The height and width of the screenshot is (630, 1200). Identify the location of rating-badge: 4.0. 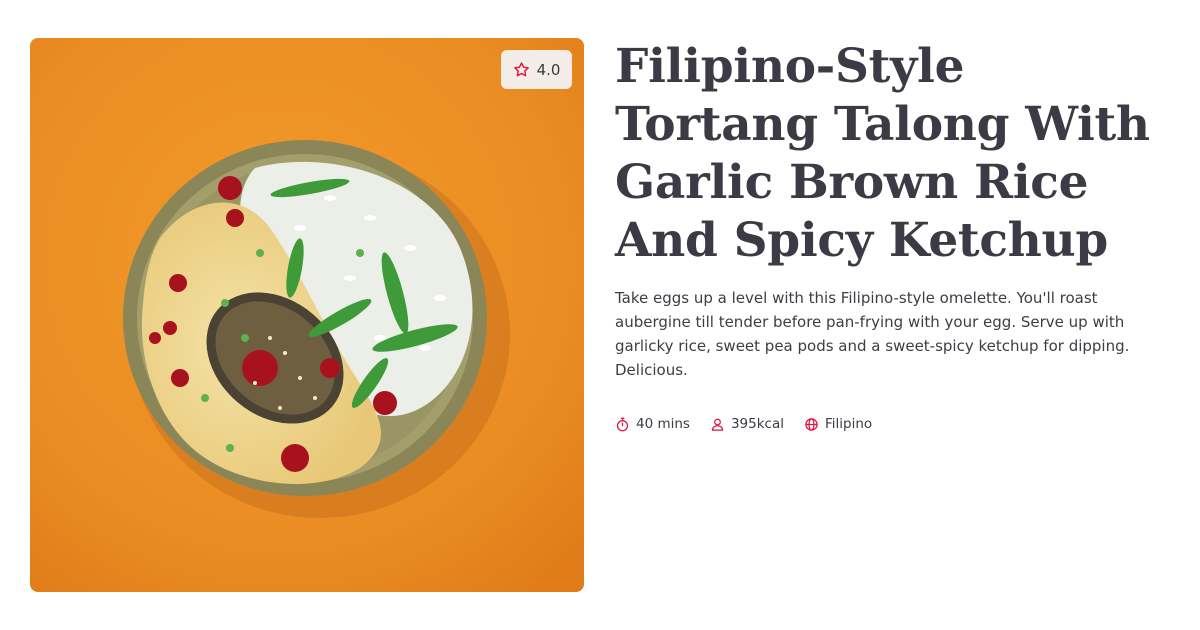
(536, 69).